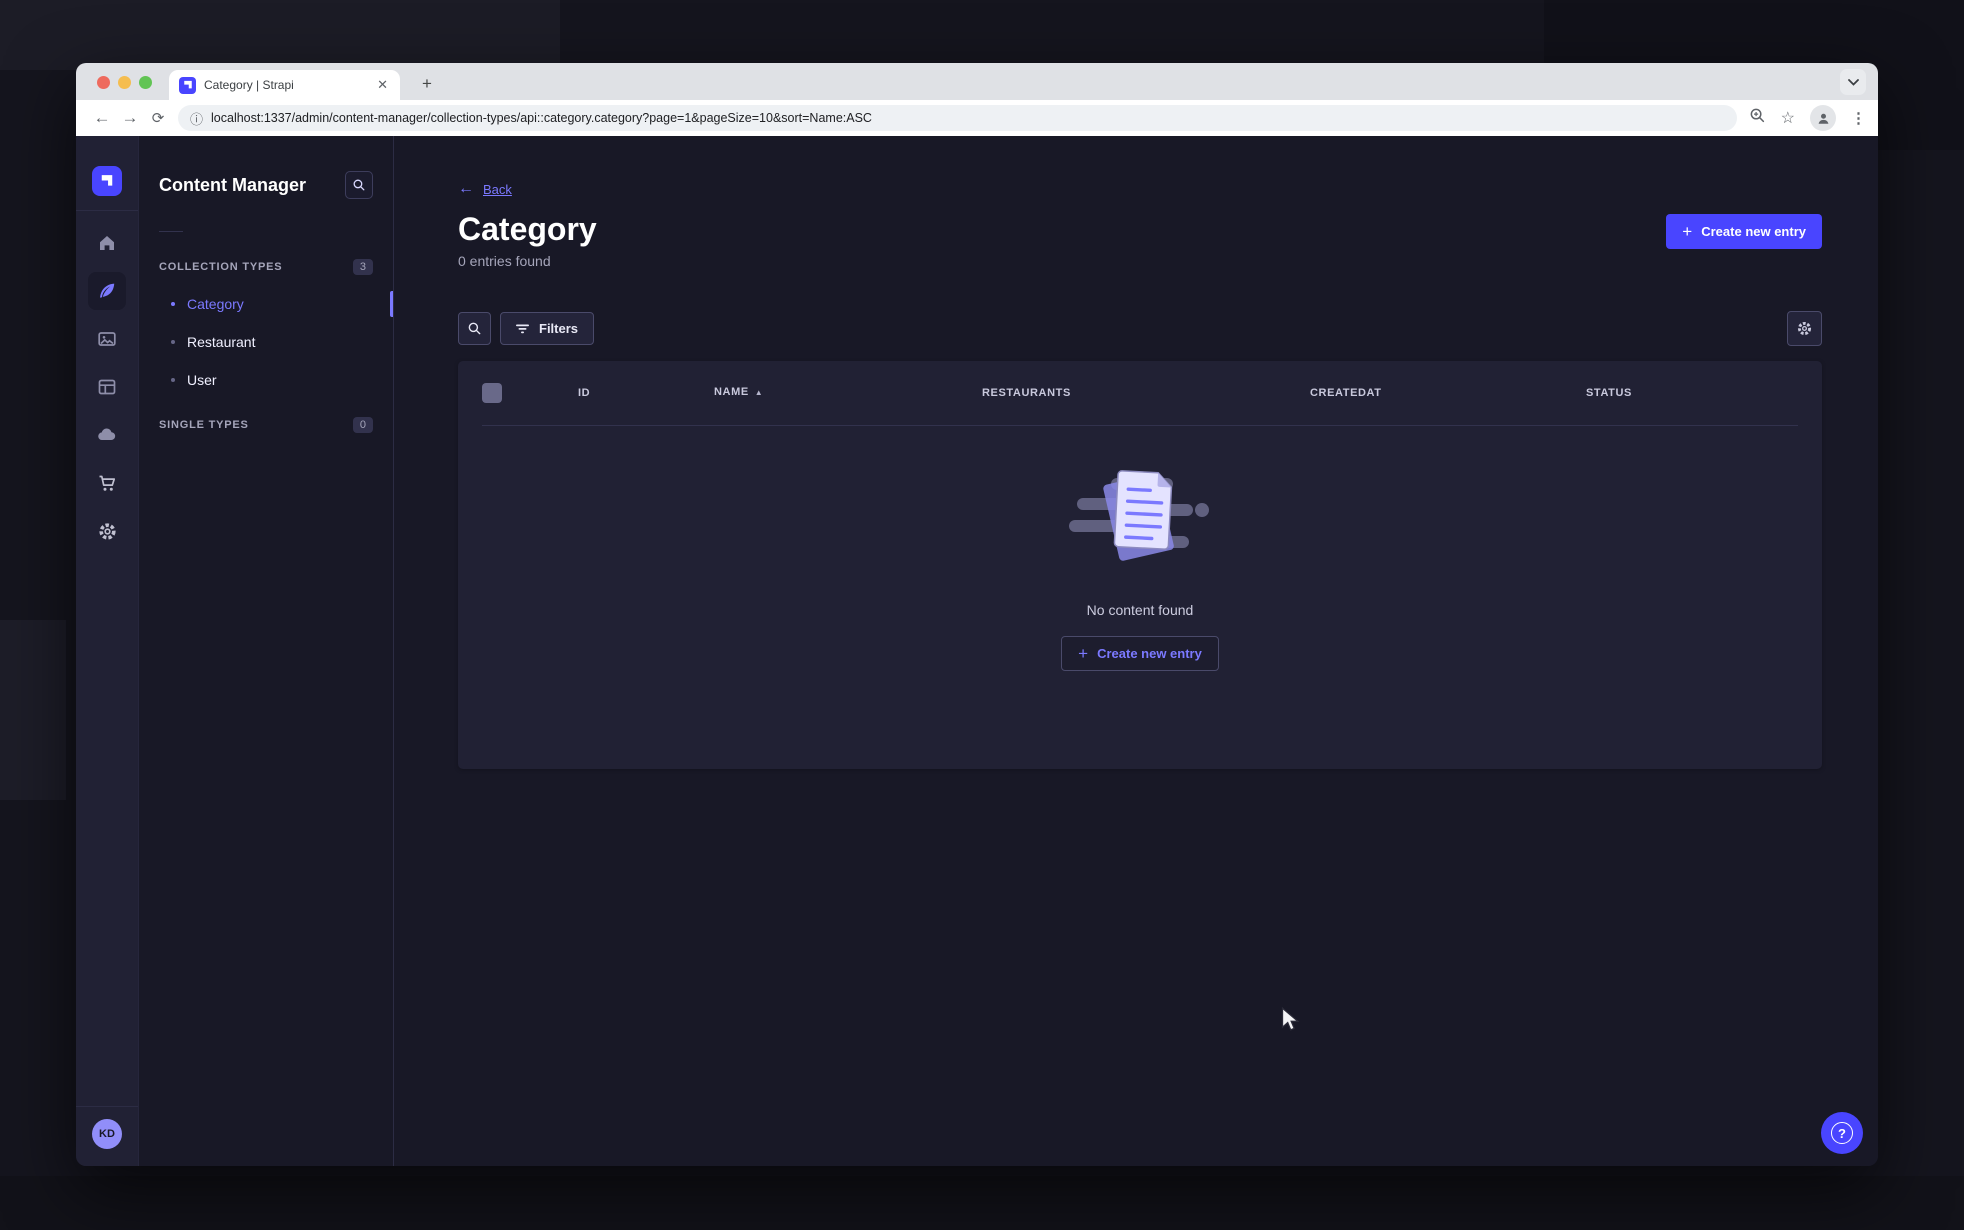 This screenshot has height=1230, width=1964. I want to click on close-window-button, so click(103, 82).